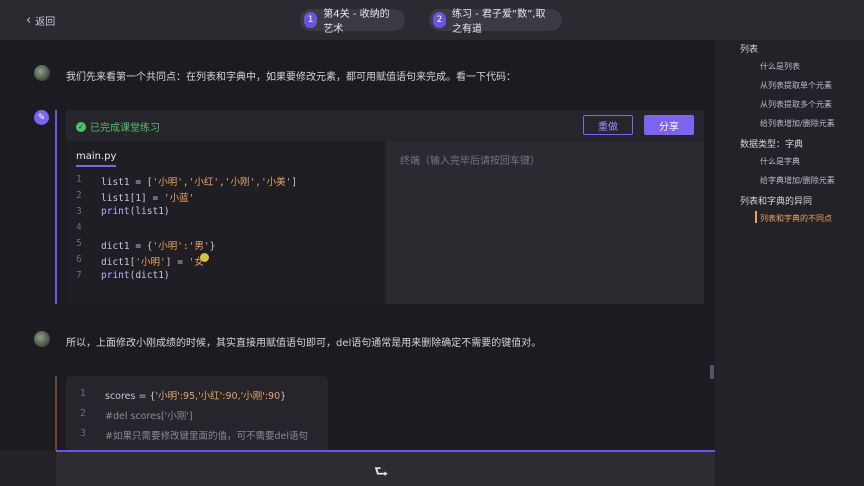 The height and width of the screenshot is (486, 864). What do you see at coordinates (149, 211) in the screenshot?
I see `code-text: (list1)` at bounding box center [149, 211].